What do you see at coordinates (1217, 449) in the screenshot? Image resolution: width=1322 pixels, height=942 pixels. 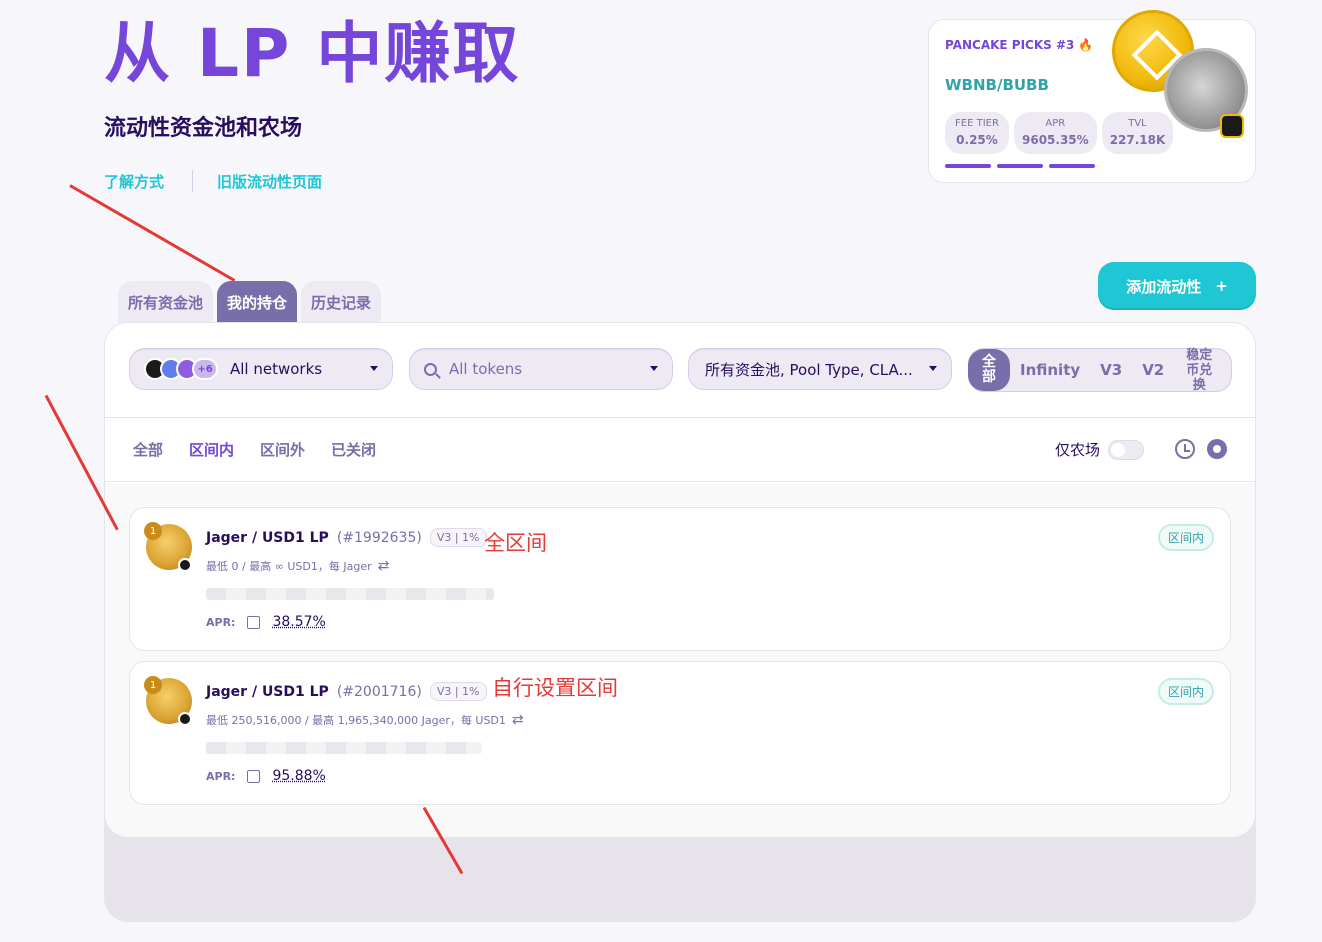 I see `gear-icon` at bounding box center [1217, 449].